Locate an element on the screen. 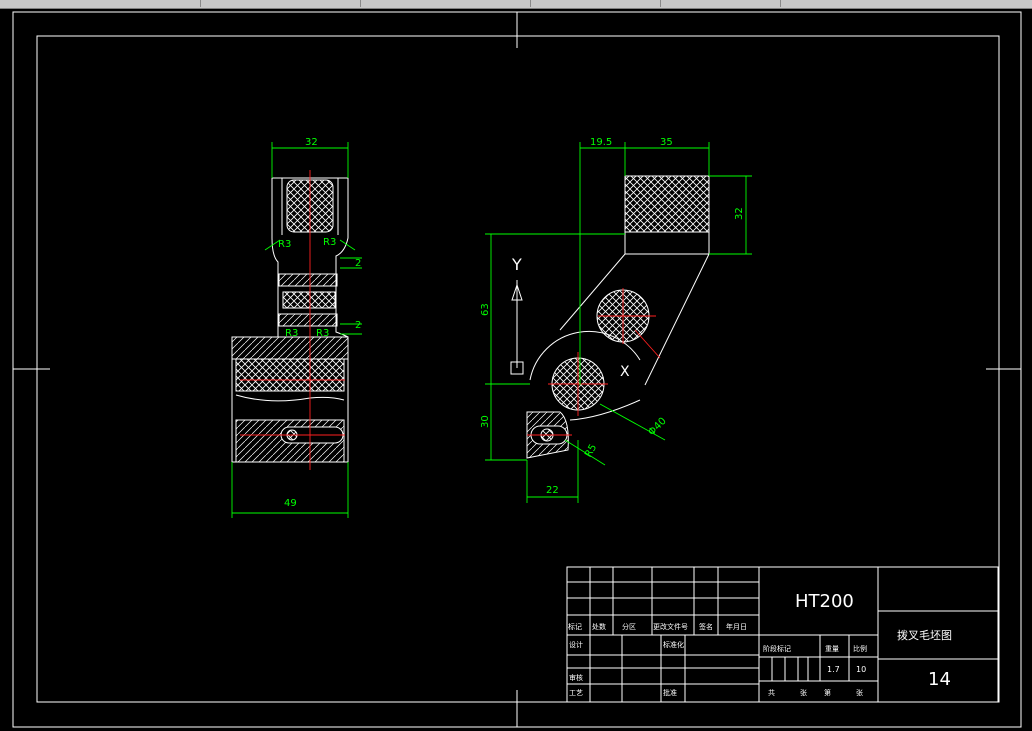  row-approval: 批准 is located at coordinates (670, 692).